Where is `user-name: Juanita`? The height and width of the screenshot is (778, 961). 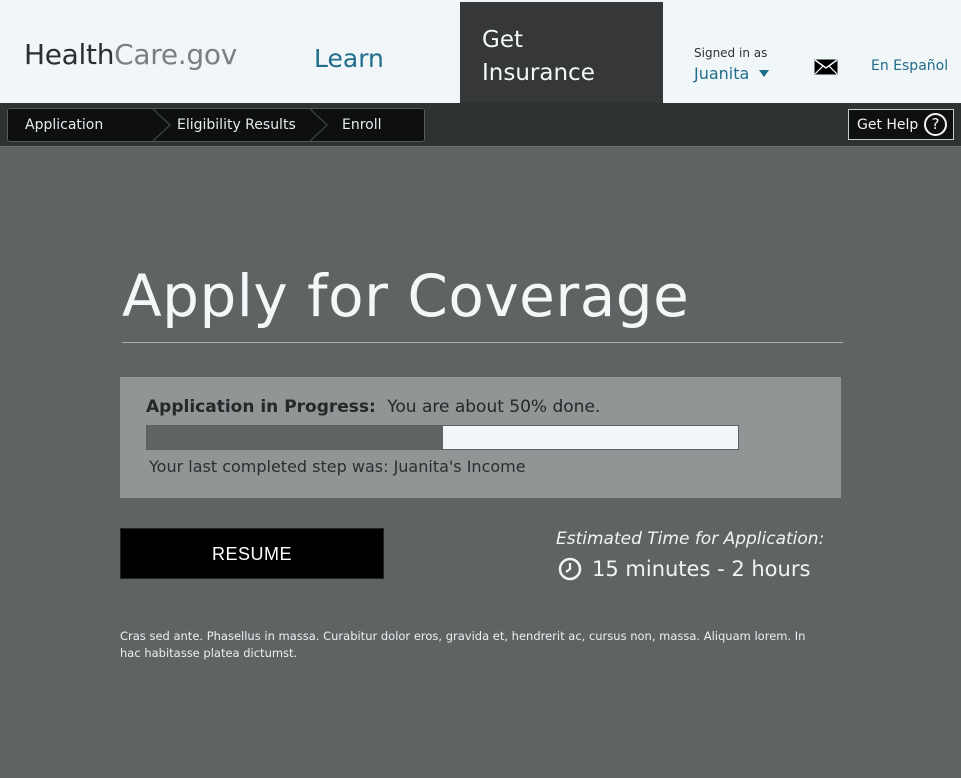 user-name: Juanita is located at coordinates (722, 73).